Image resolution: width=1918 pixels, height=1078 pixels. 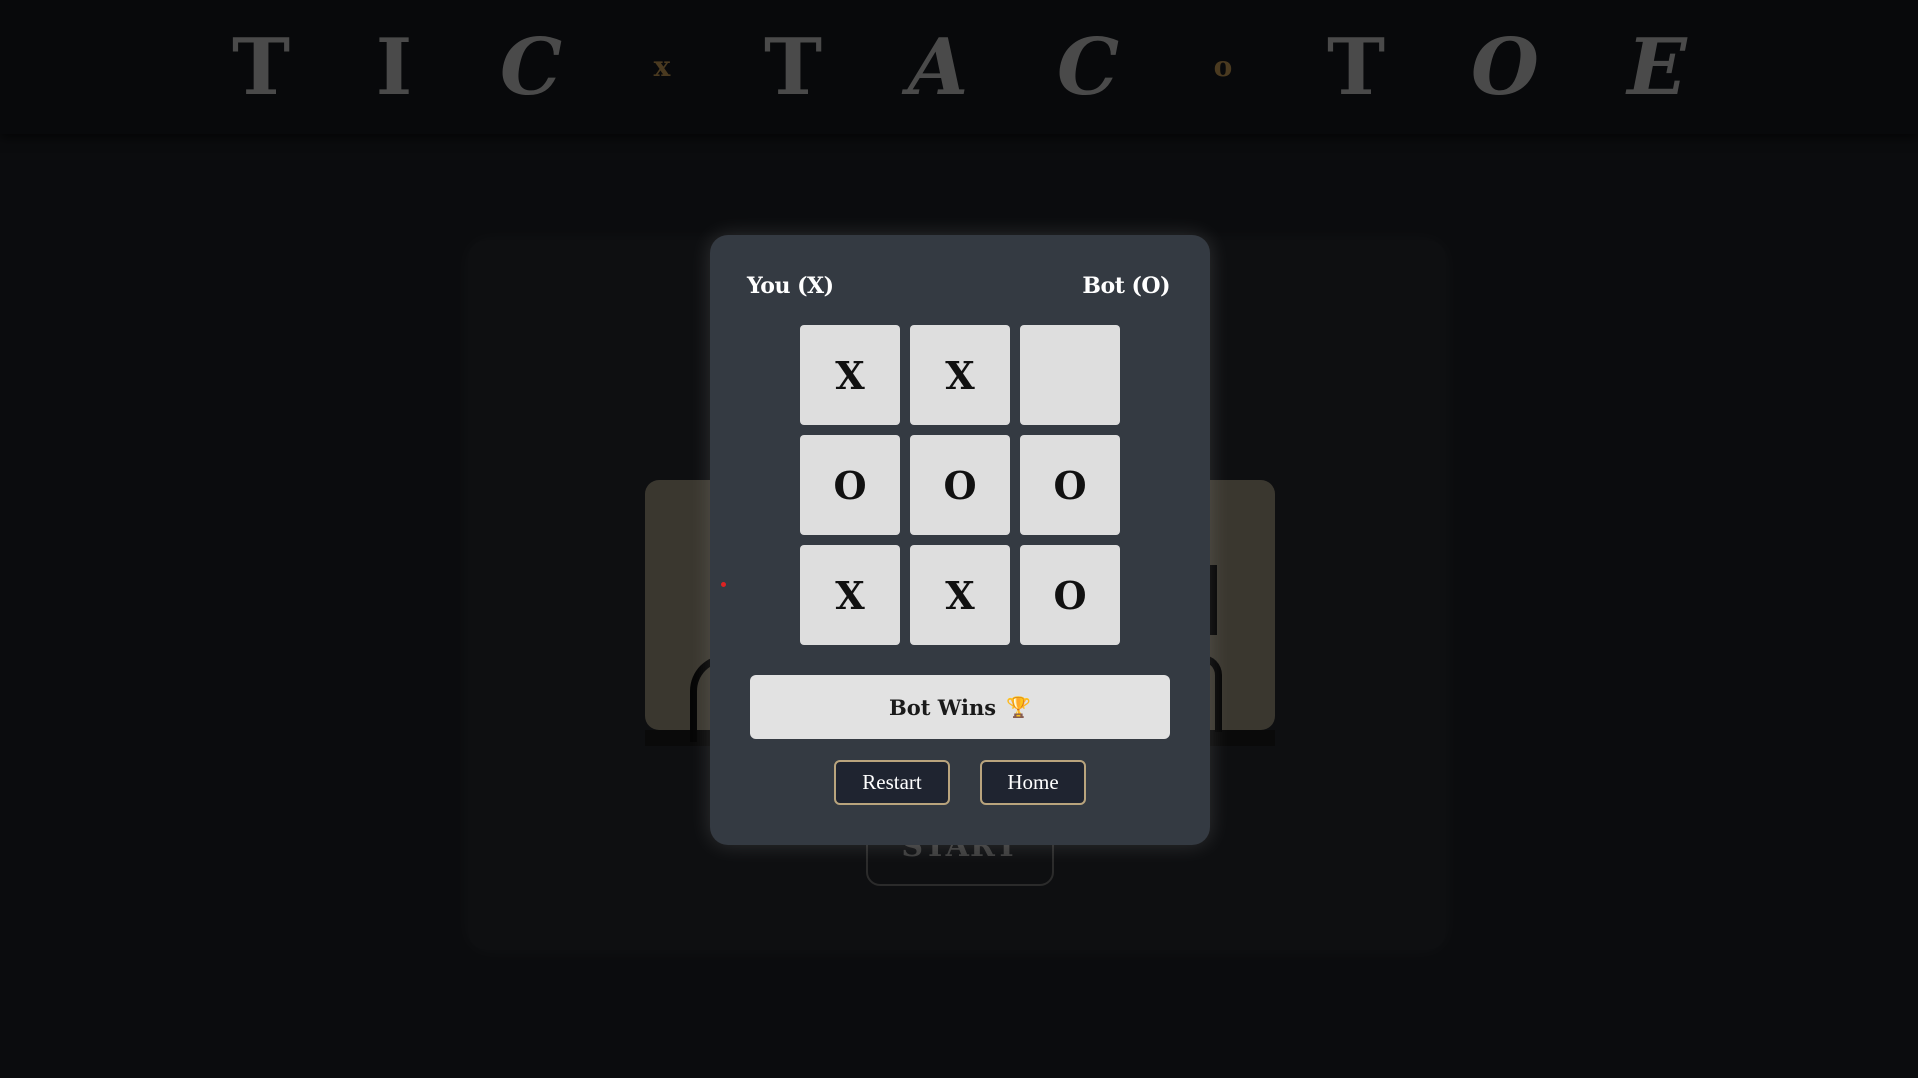 What do you see at coordinates (723, 584) in the screenshot?
I see `cursor-dot` at bounding box center [723, 584].